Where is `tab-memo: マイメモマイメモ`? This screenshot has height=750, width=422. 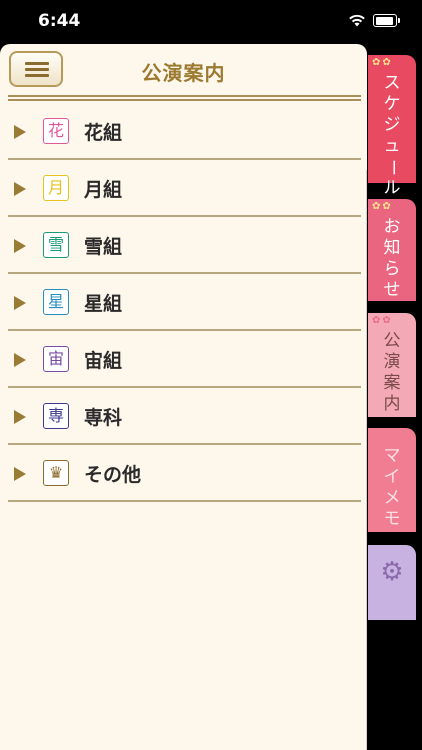
tab-memo: マイメモマイメモ is located at coordinates (392, 480).